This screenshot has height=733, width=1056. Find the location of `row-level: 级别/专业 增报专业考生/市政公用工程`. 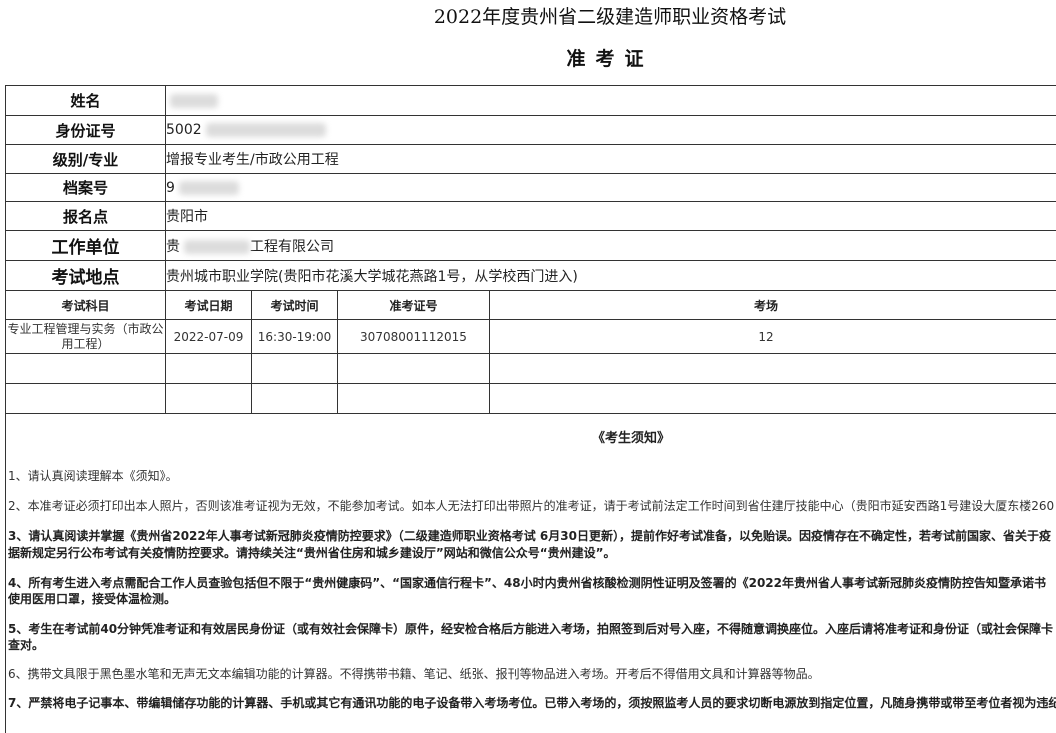

row-level: 级别/专业 增报专业考生/市政公用工程 is located at coordinates (531, 159).